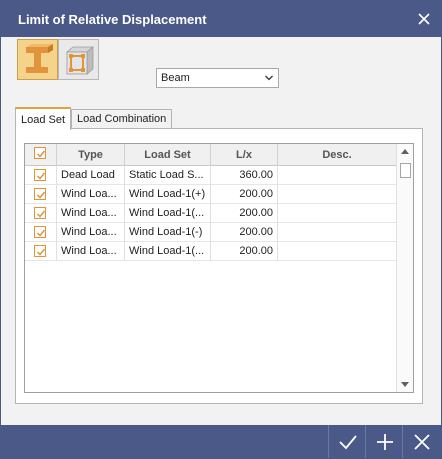  I want to click on add-button, so click(383, 441).